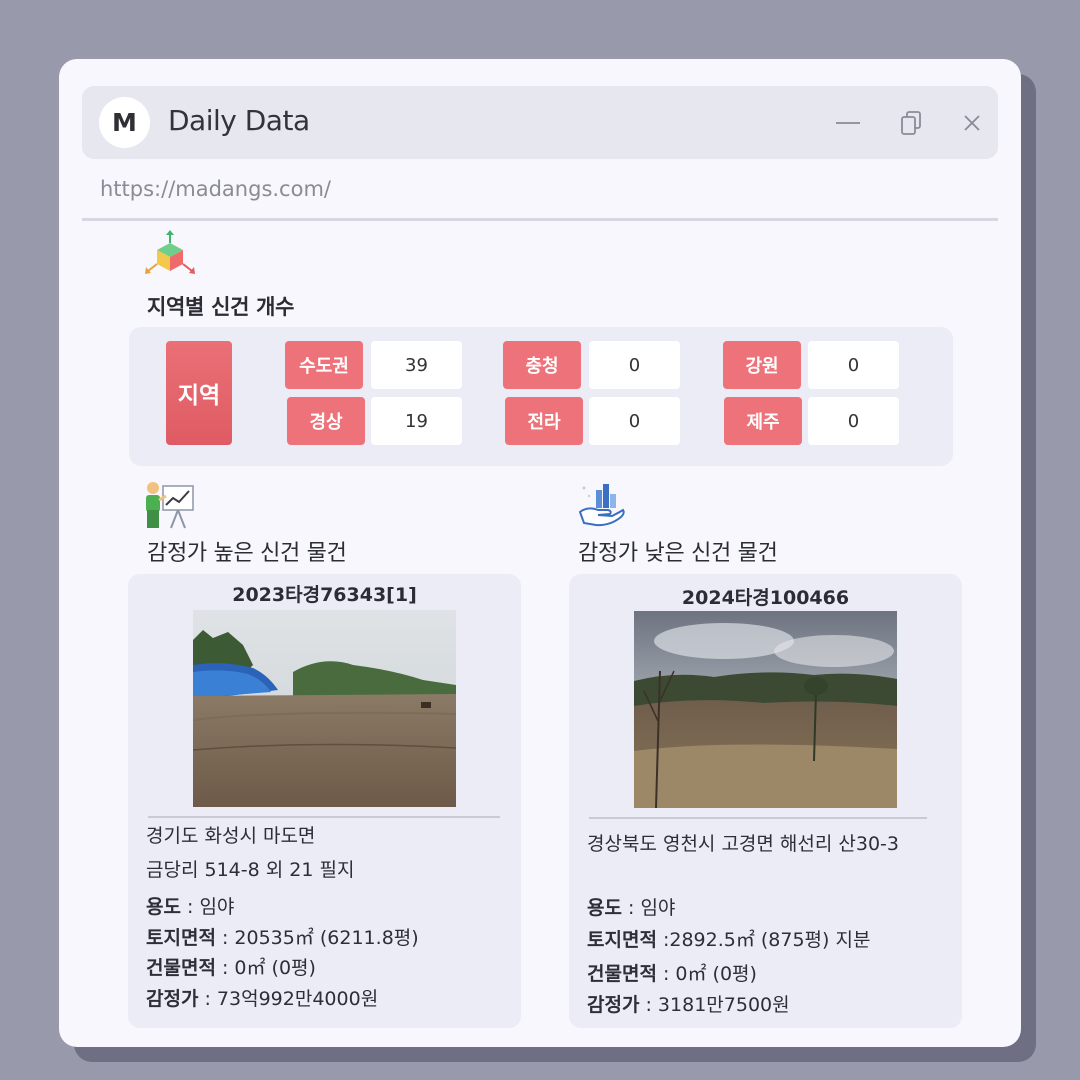 Image resolution: width=1080 pixels, height=1080 pixels. I want to click on high-appraisal-row: 감정가 : 73억992만4000원, so click(262, 997).